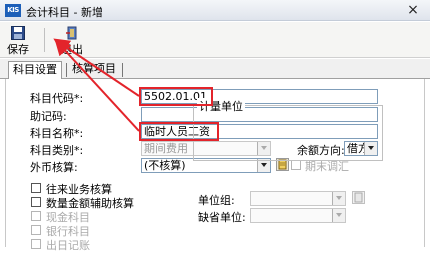 This screenshot has width=430, height=253. I want to click on lookup-icon, so click(358, 197).